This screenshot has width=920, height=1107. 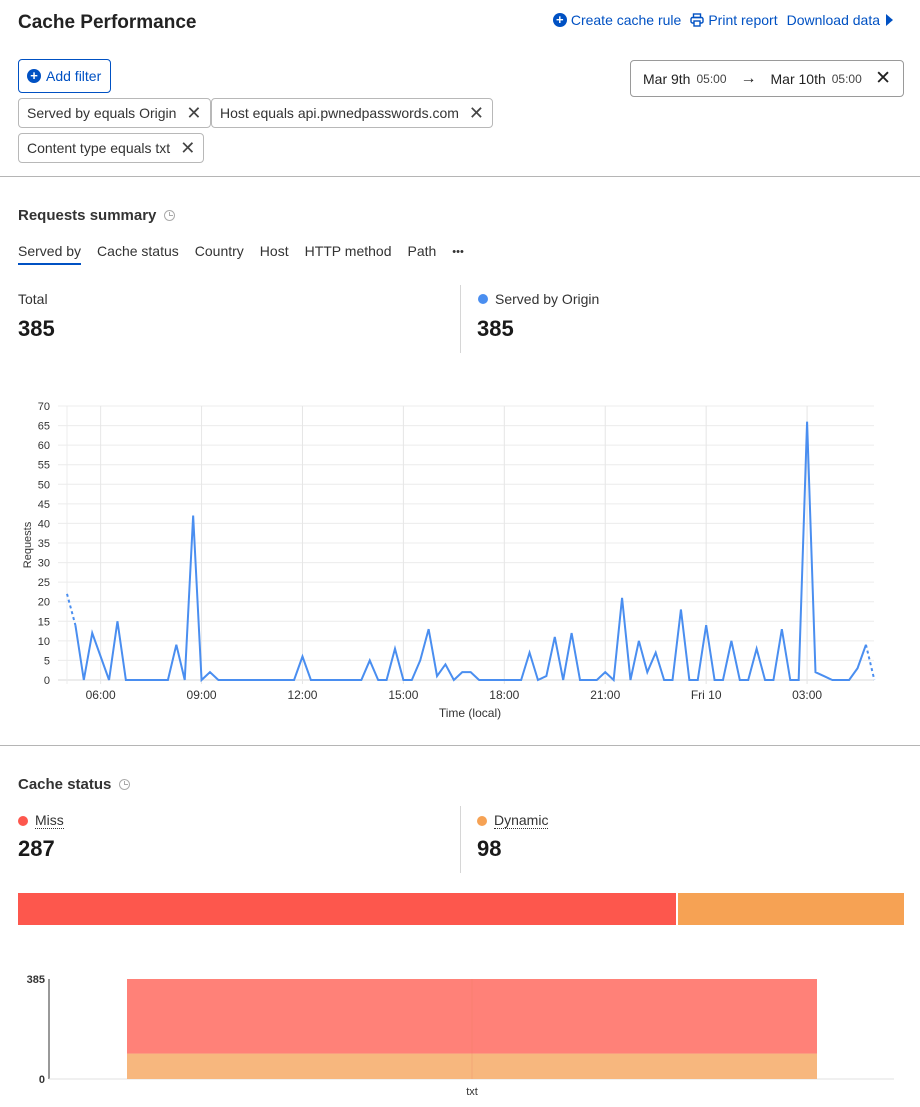 I want to click on create-cache-rule-link: + Create cache rule, so click(x=616, y=20).